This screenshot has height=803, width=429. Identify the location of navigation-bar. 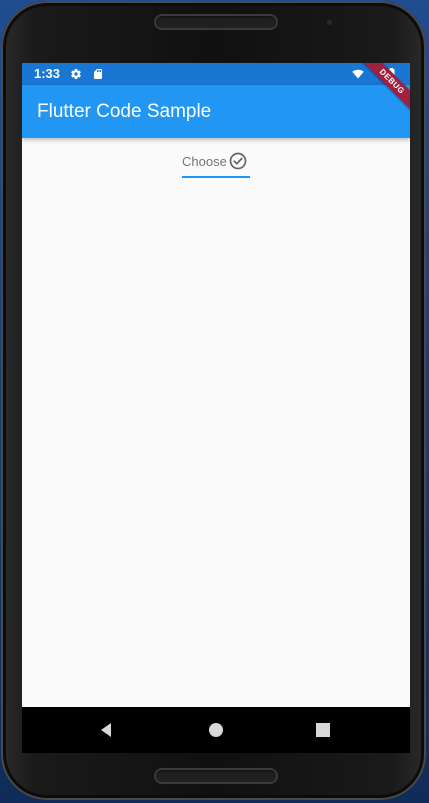
(216, 730).